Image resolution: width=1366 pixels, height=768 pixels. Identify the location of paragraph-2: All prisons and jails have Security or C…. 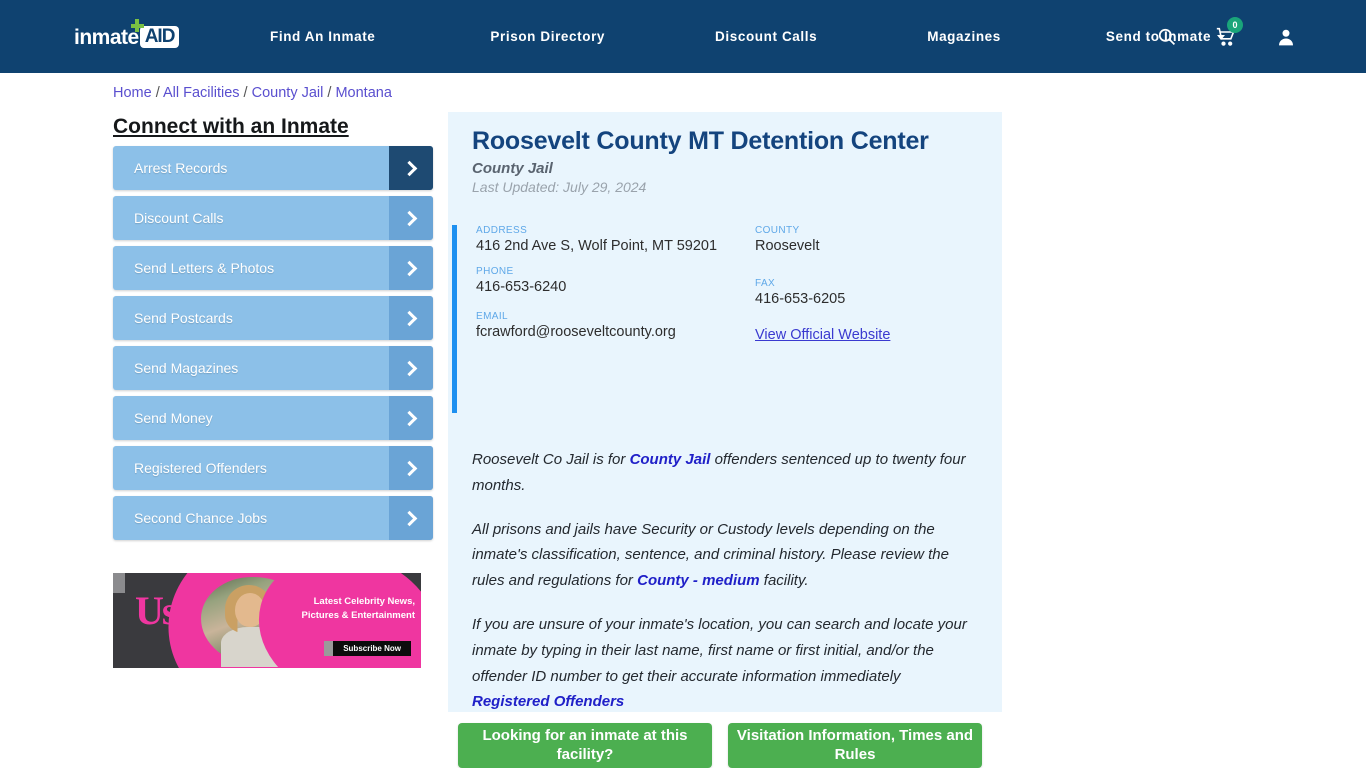
(726, 555).